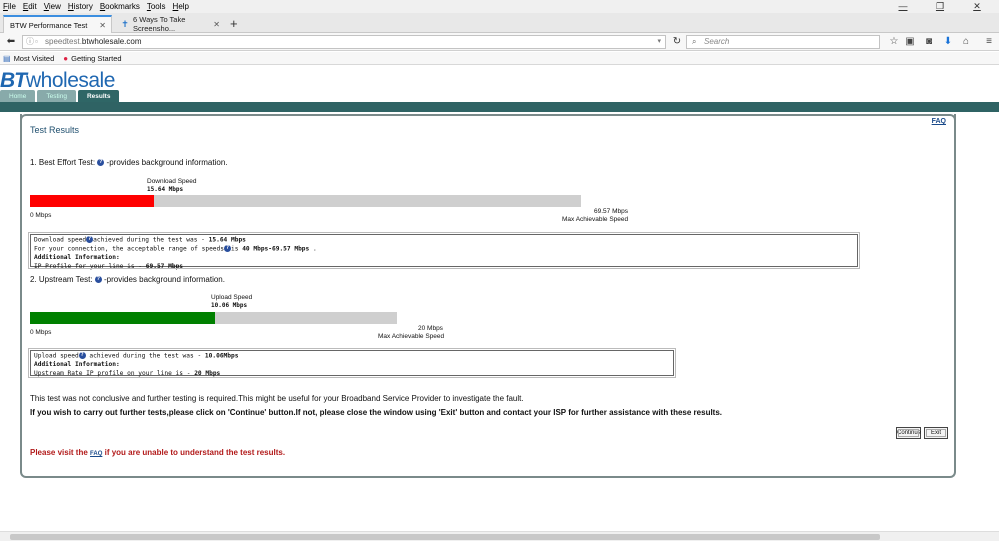 The height and width of the screenshot is (541, 999). What do you see at coordinates (910, 42) in the screenshot?
I see `clipboard-icon: ▣` at bounding box center [910, 42].